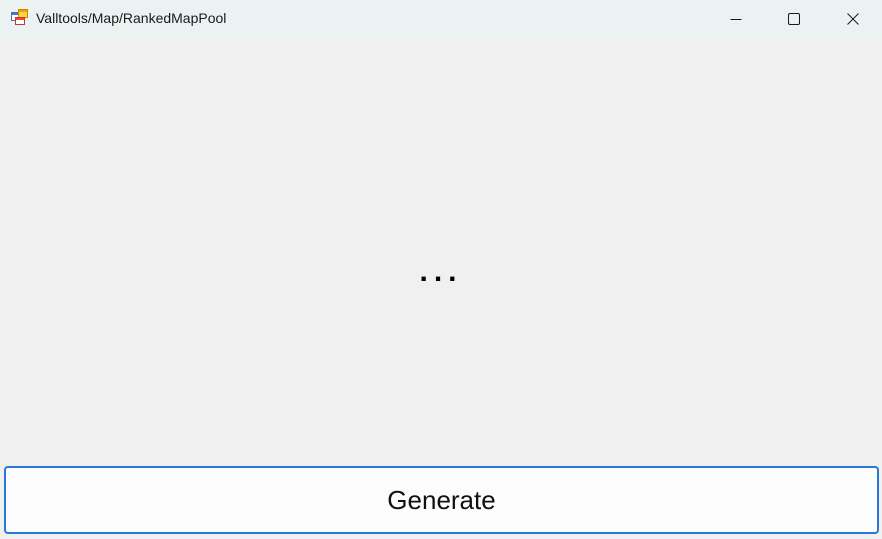  What do you see at coordinates (131, 18) in the screenshot?
I see `window-title: Valltools/Map/RankedMapPool` at bounding box center [131, 18].